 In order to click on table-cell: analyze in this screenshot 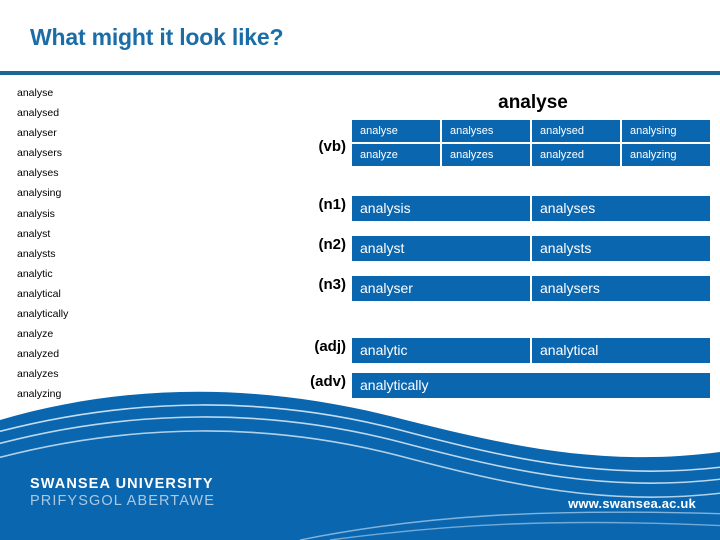, I will do `click(396, 155)`.